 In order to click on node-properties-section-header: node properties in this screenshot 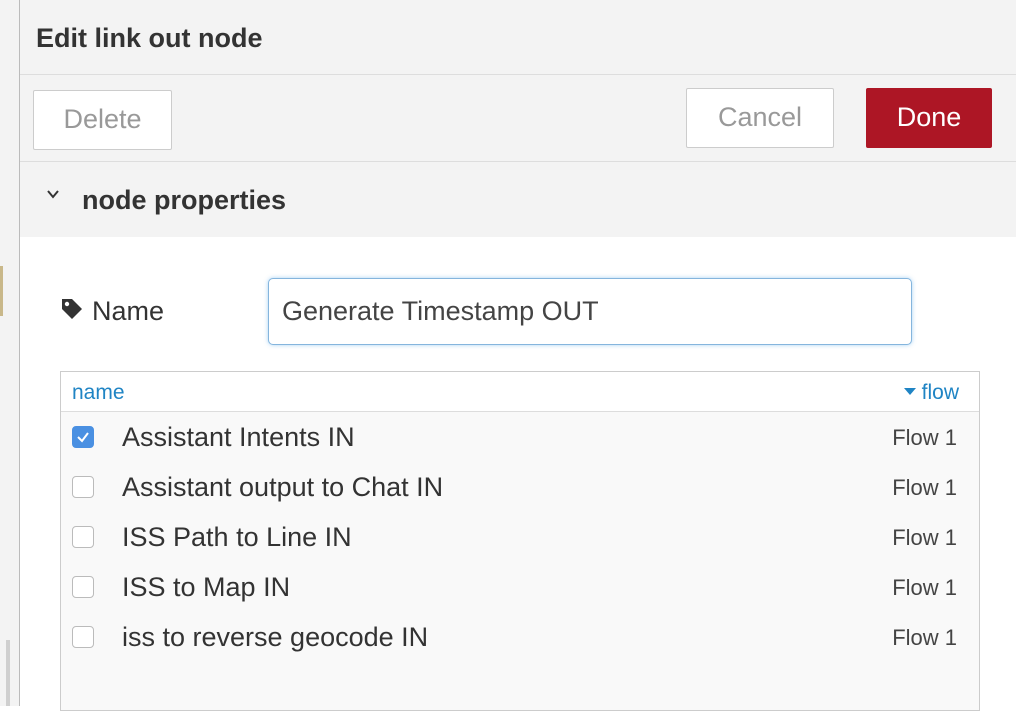, I will do `click(518, 199)`.